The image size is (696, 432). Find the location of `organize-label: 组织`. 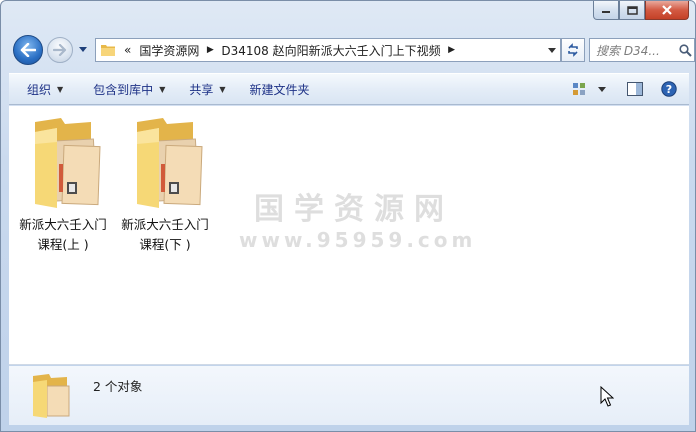

organize-label: 组织 is located at coordinates (39, 89).